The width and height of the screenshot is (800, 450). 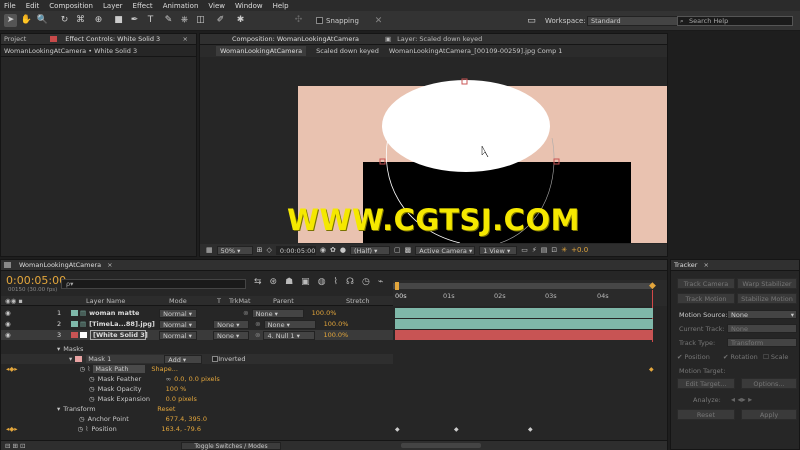 I want to click on panel-close-icon: ×, so click(x=185, y=39).